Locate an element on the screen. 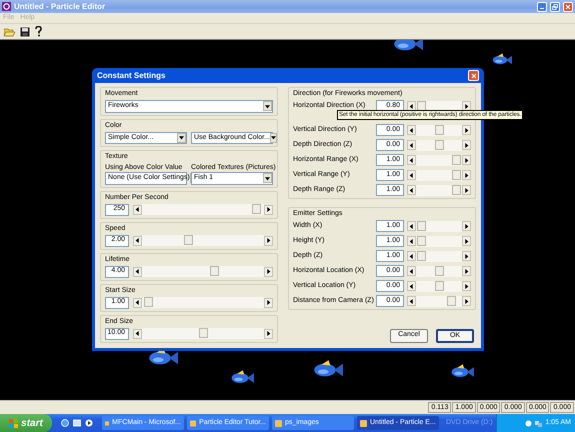 The height and width of the screenshot is (432, 575). media-player-icon is located at coordinates (89, 423).